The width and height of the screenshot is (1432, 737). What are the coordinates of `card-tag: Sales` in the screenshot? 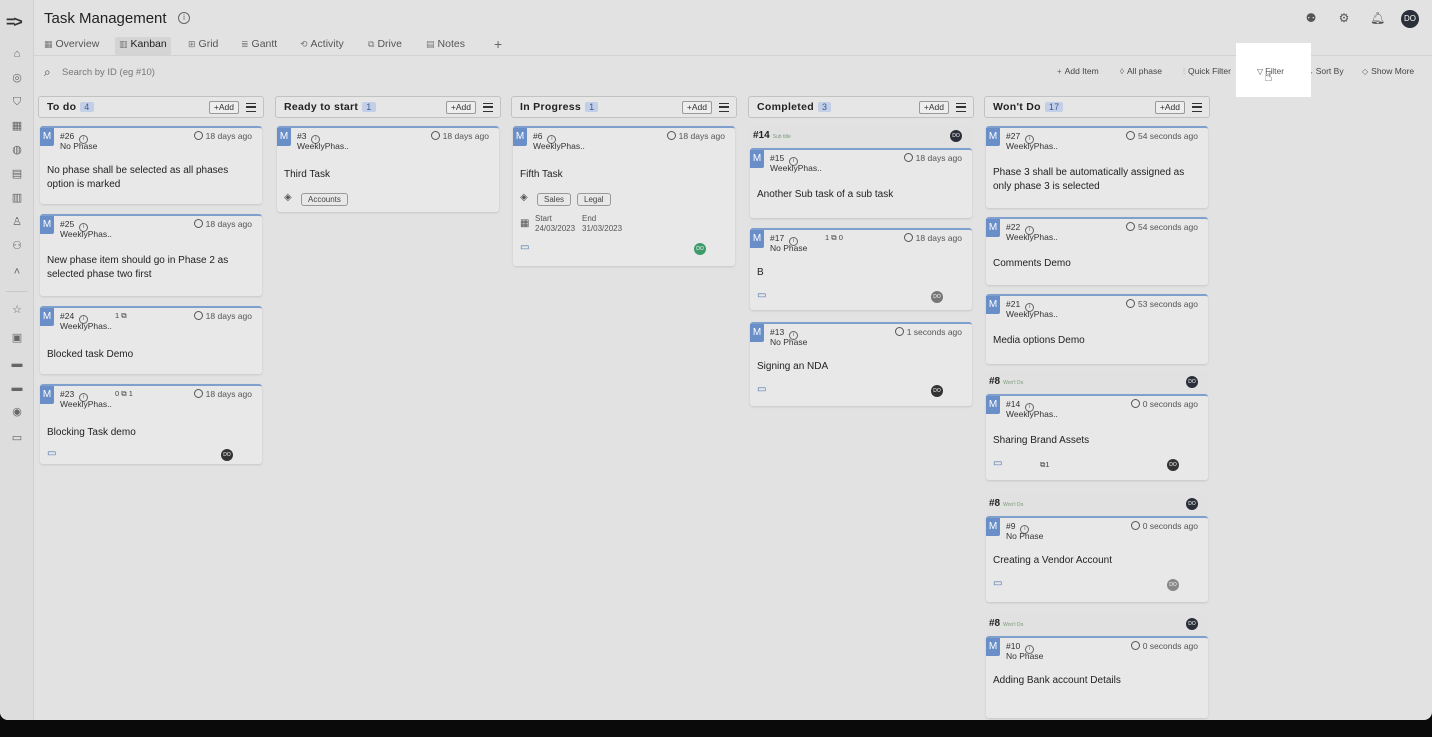 It's located at (554, 199).